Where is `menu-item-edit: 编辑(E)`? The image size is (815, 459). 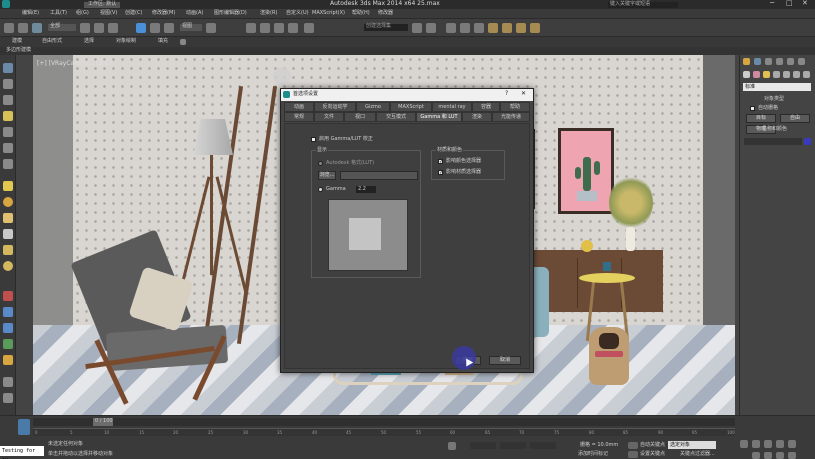
menu-item-edit: 编辑(E) is located at coordinates (30, 13).